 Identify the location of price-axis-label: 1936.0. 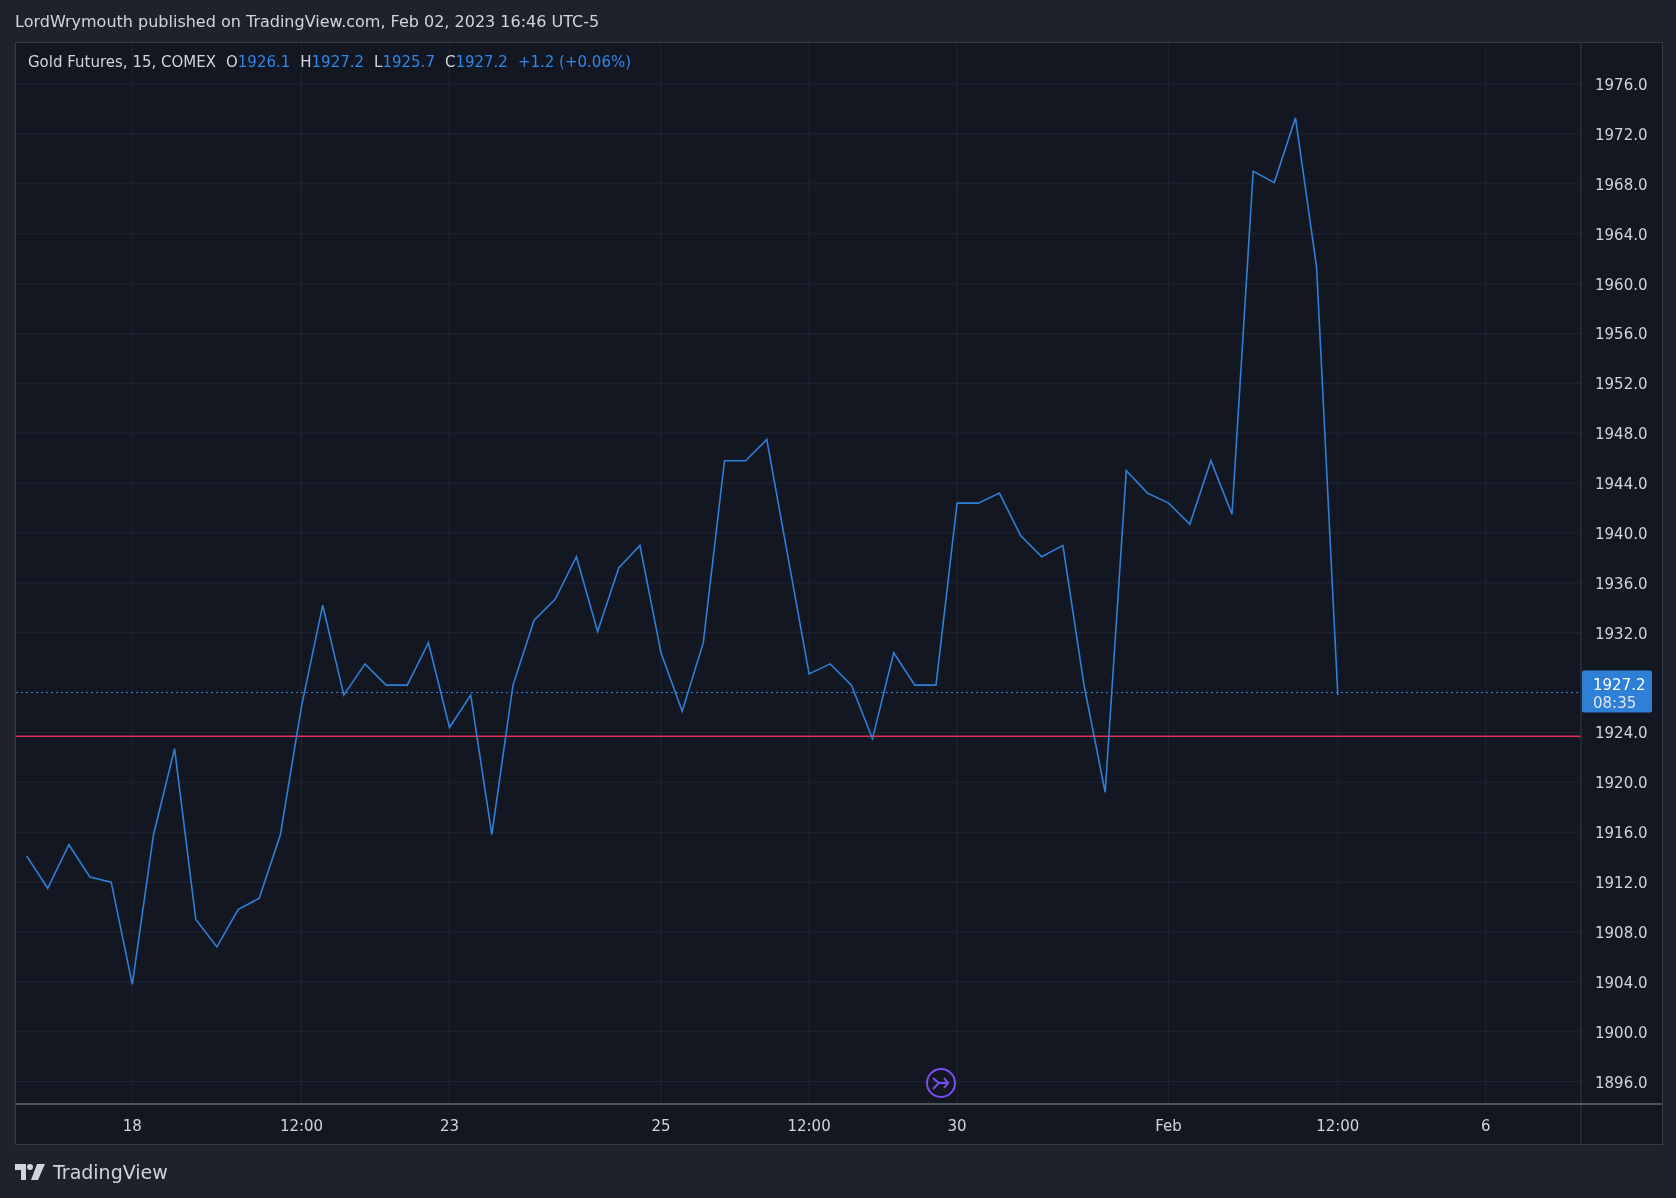
(1621, 583).